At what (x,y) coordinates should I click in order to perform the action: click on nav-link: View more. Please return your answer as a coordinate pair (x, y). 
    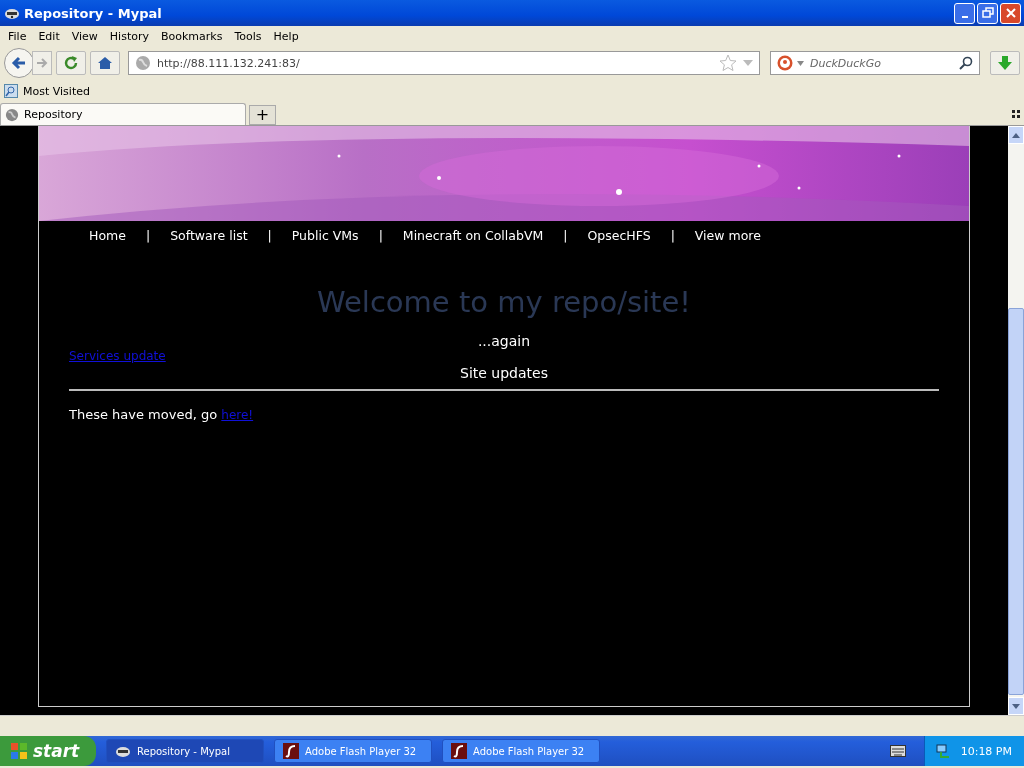
    Looking at the image, I should click on (727, 235).